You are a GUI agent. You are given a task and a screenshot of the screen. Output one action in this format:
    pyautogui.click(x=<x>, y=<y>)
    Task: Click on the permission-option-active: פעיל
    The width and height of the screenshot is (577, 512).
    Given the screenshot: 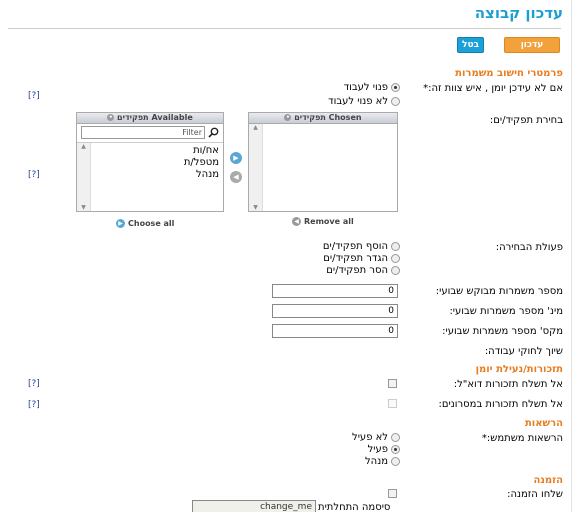 What is the action you would take?
    pyautogui.click(x=350, y=449)
    